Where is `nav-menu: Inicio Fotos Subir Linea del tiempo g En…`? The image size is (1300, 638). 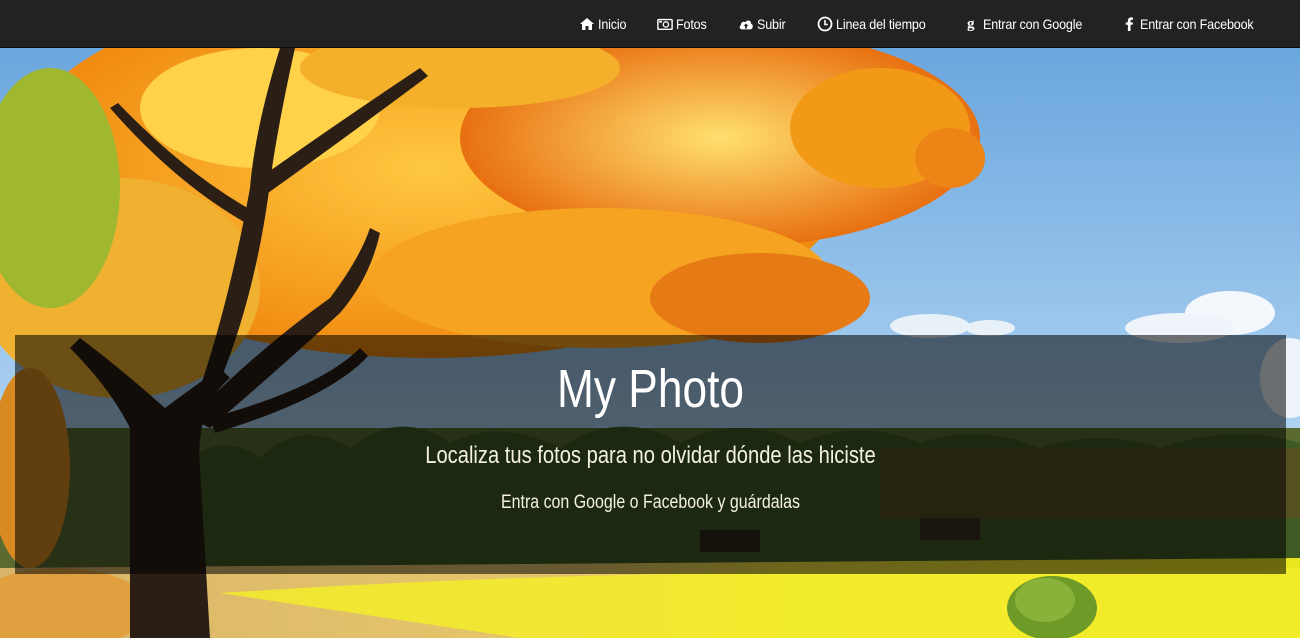
nav-menu: Inicio Fotos Subir Linea del tiempo g En… is located at coordinates (922, 23).